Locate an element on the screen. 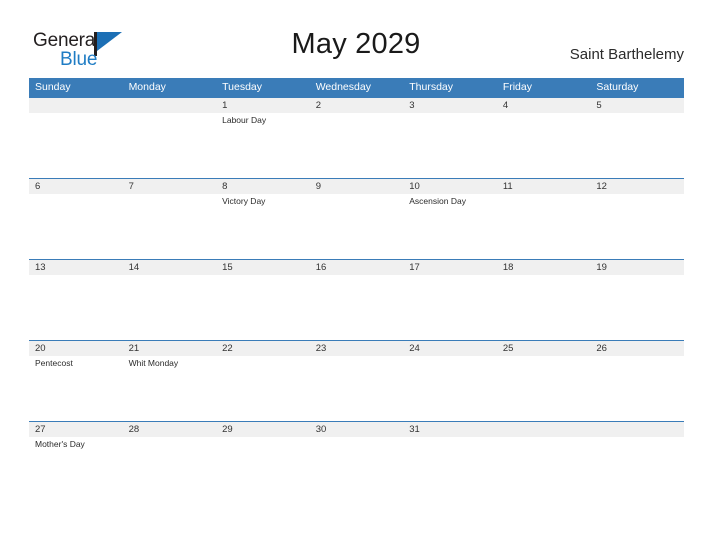  day-cell: Mother's Day is located at coordinates (76, 469).